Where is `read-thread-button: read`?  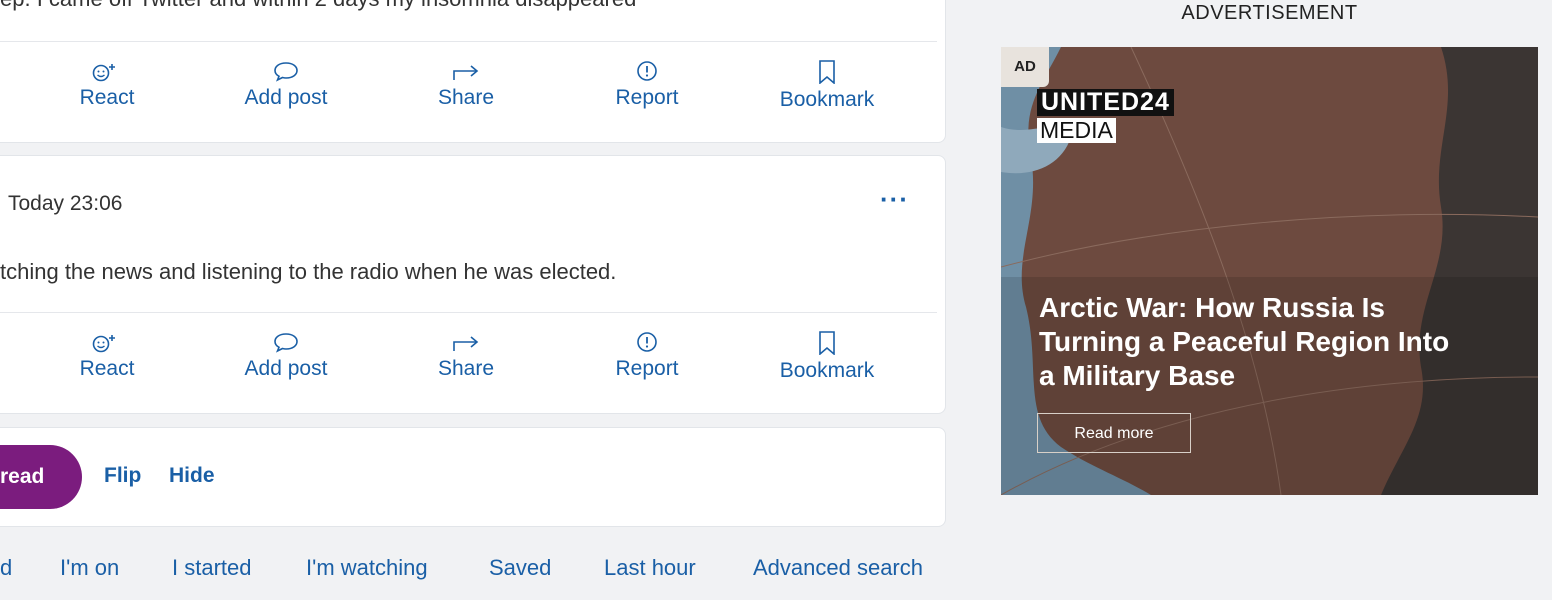
read-thread-button: read is located at coordinates (41, 477).